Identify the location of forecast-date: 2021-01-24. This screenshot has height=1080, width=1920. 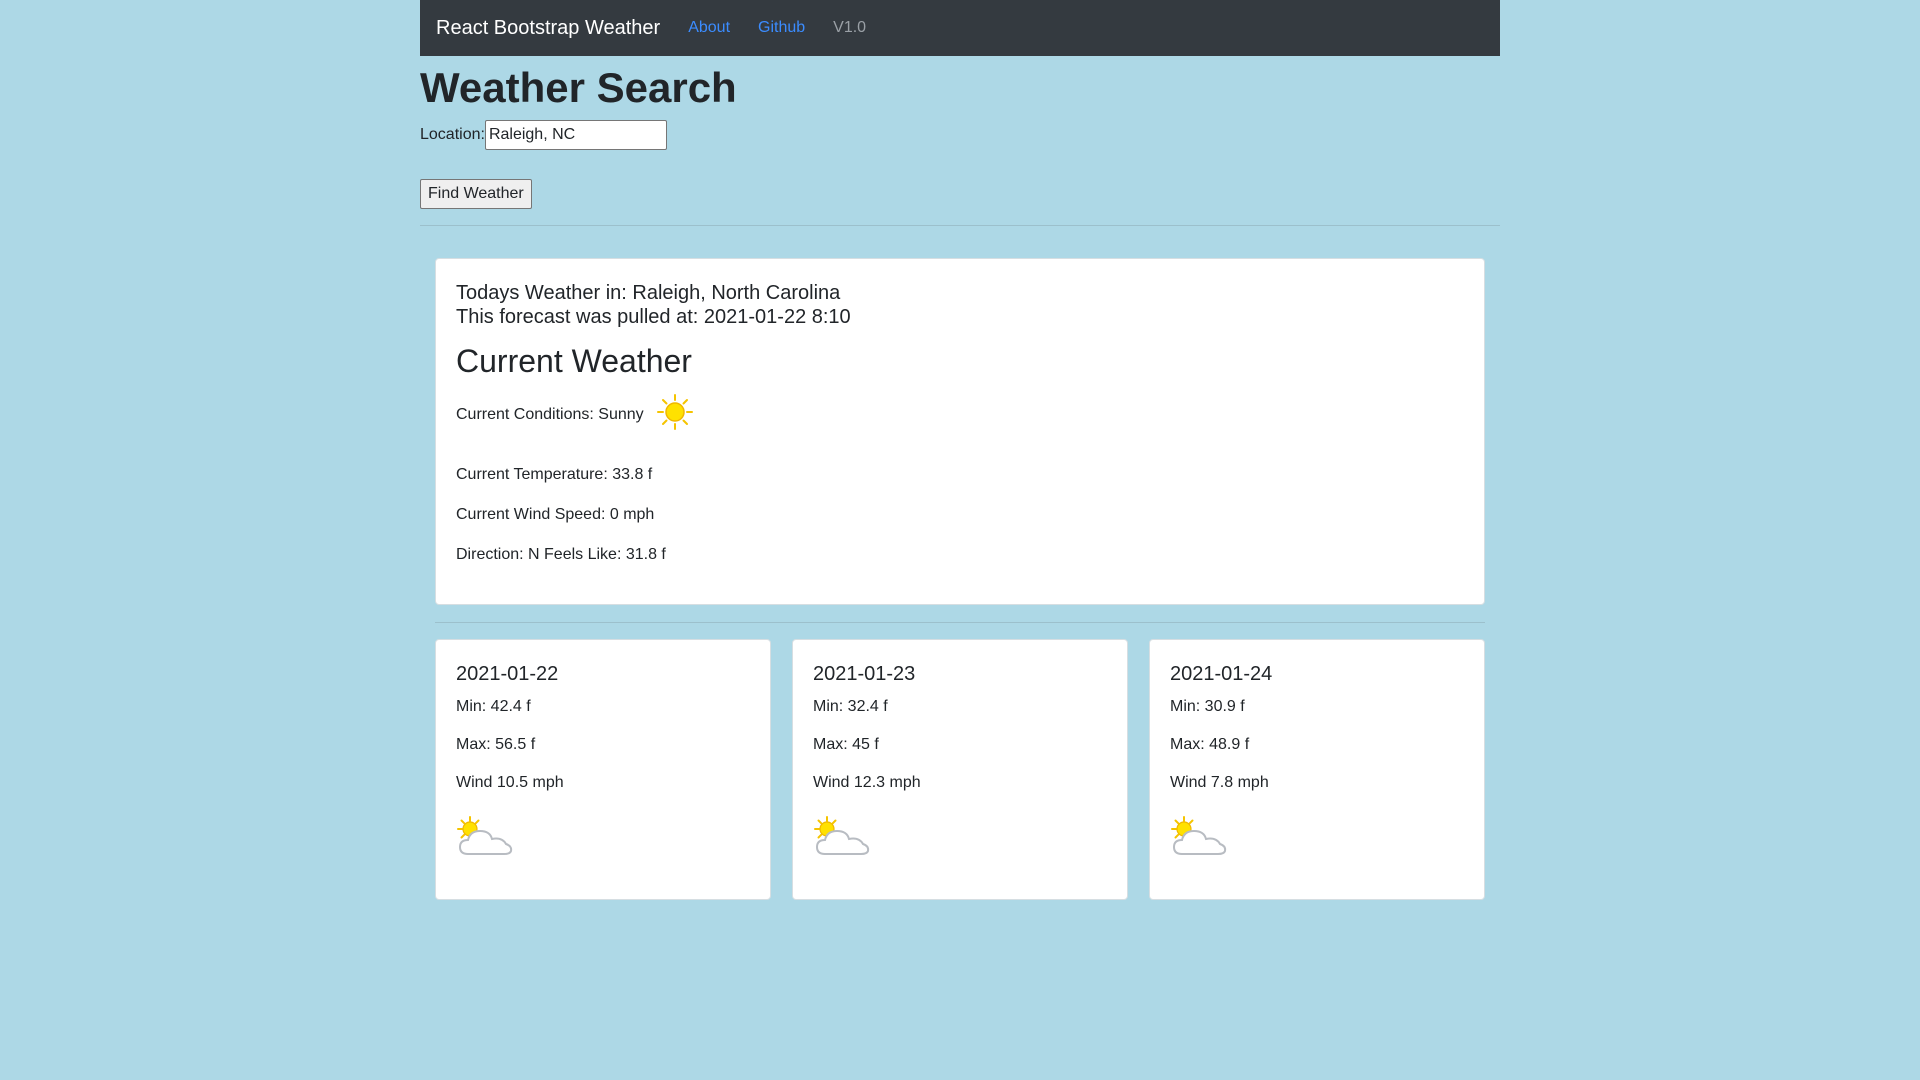
(1221, 674).